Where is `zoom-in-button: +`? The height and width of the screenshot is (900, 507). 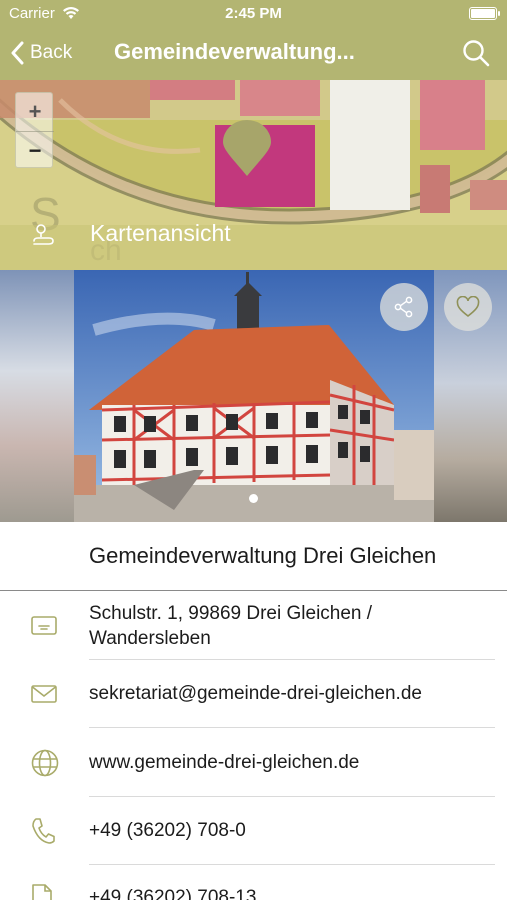
zoom-in-button: + is located at coordinates (35, 112).